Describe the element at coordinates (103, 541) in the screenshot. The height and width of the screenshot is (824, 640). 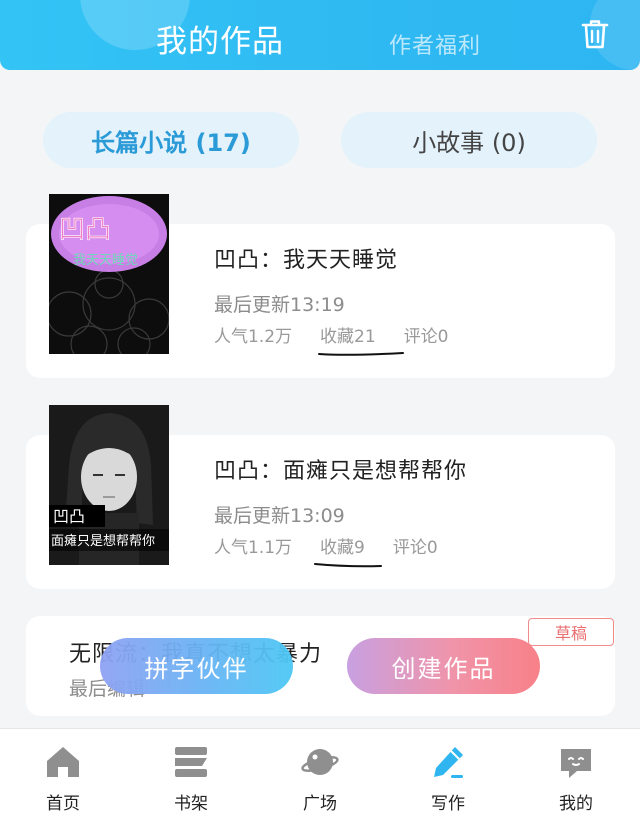
I see `cover-subtitle: 面瘫只是想帮帮你` at that location.